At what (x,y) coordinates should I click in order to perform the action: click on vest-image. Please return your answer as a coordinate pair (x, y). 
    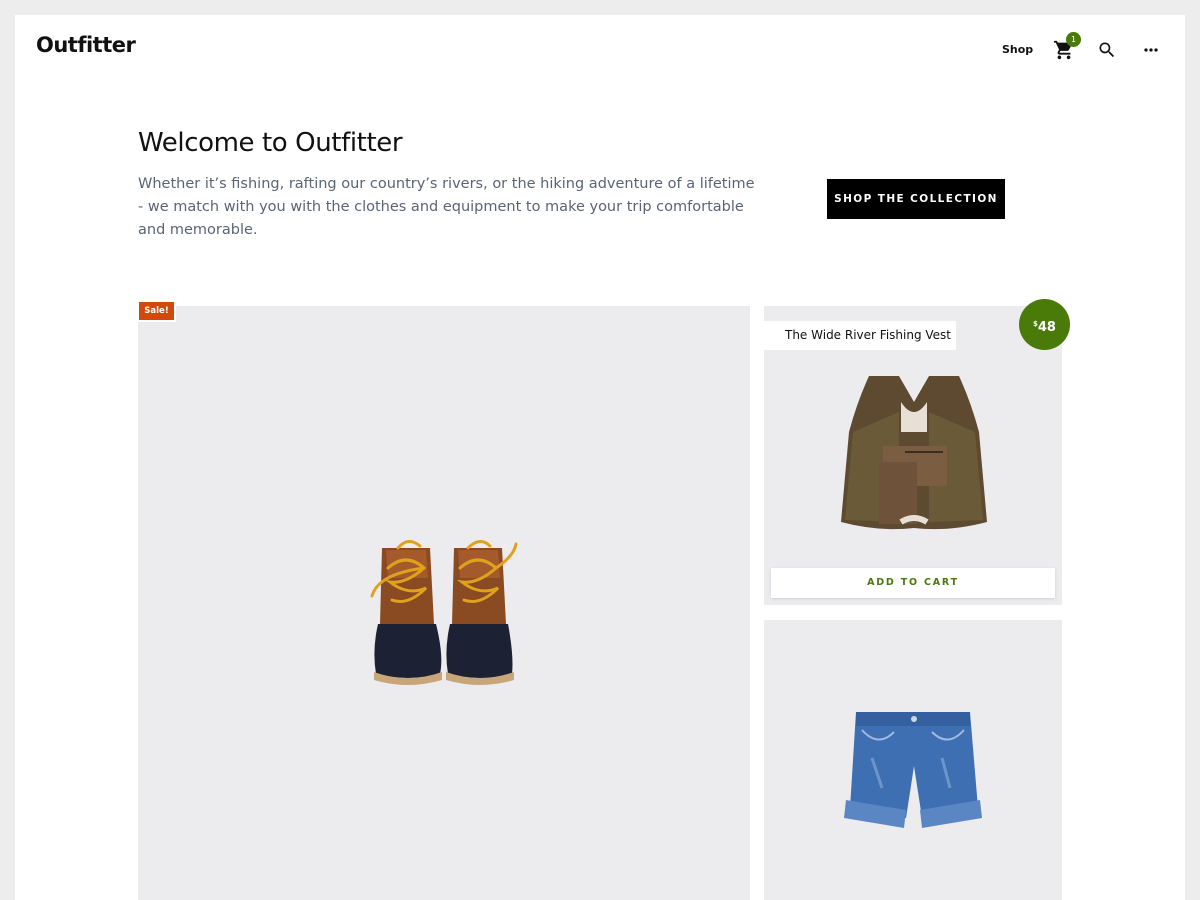
    Looking at the image, I should click on (914, 453).